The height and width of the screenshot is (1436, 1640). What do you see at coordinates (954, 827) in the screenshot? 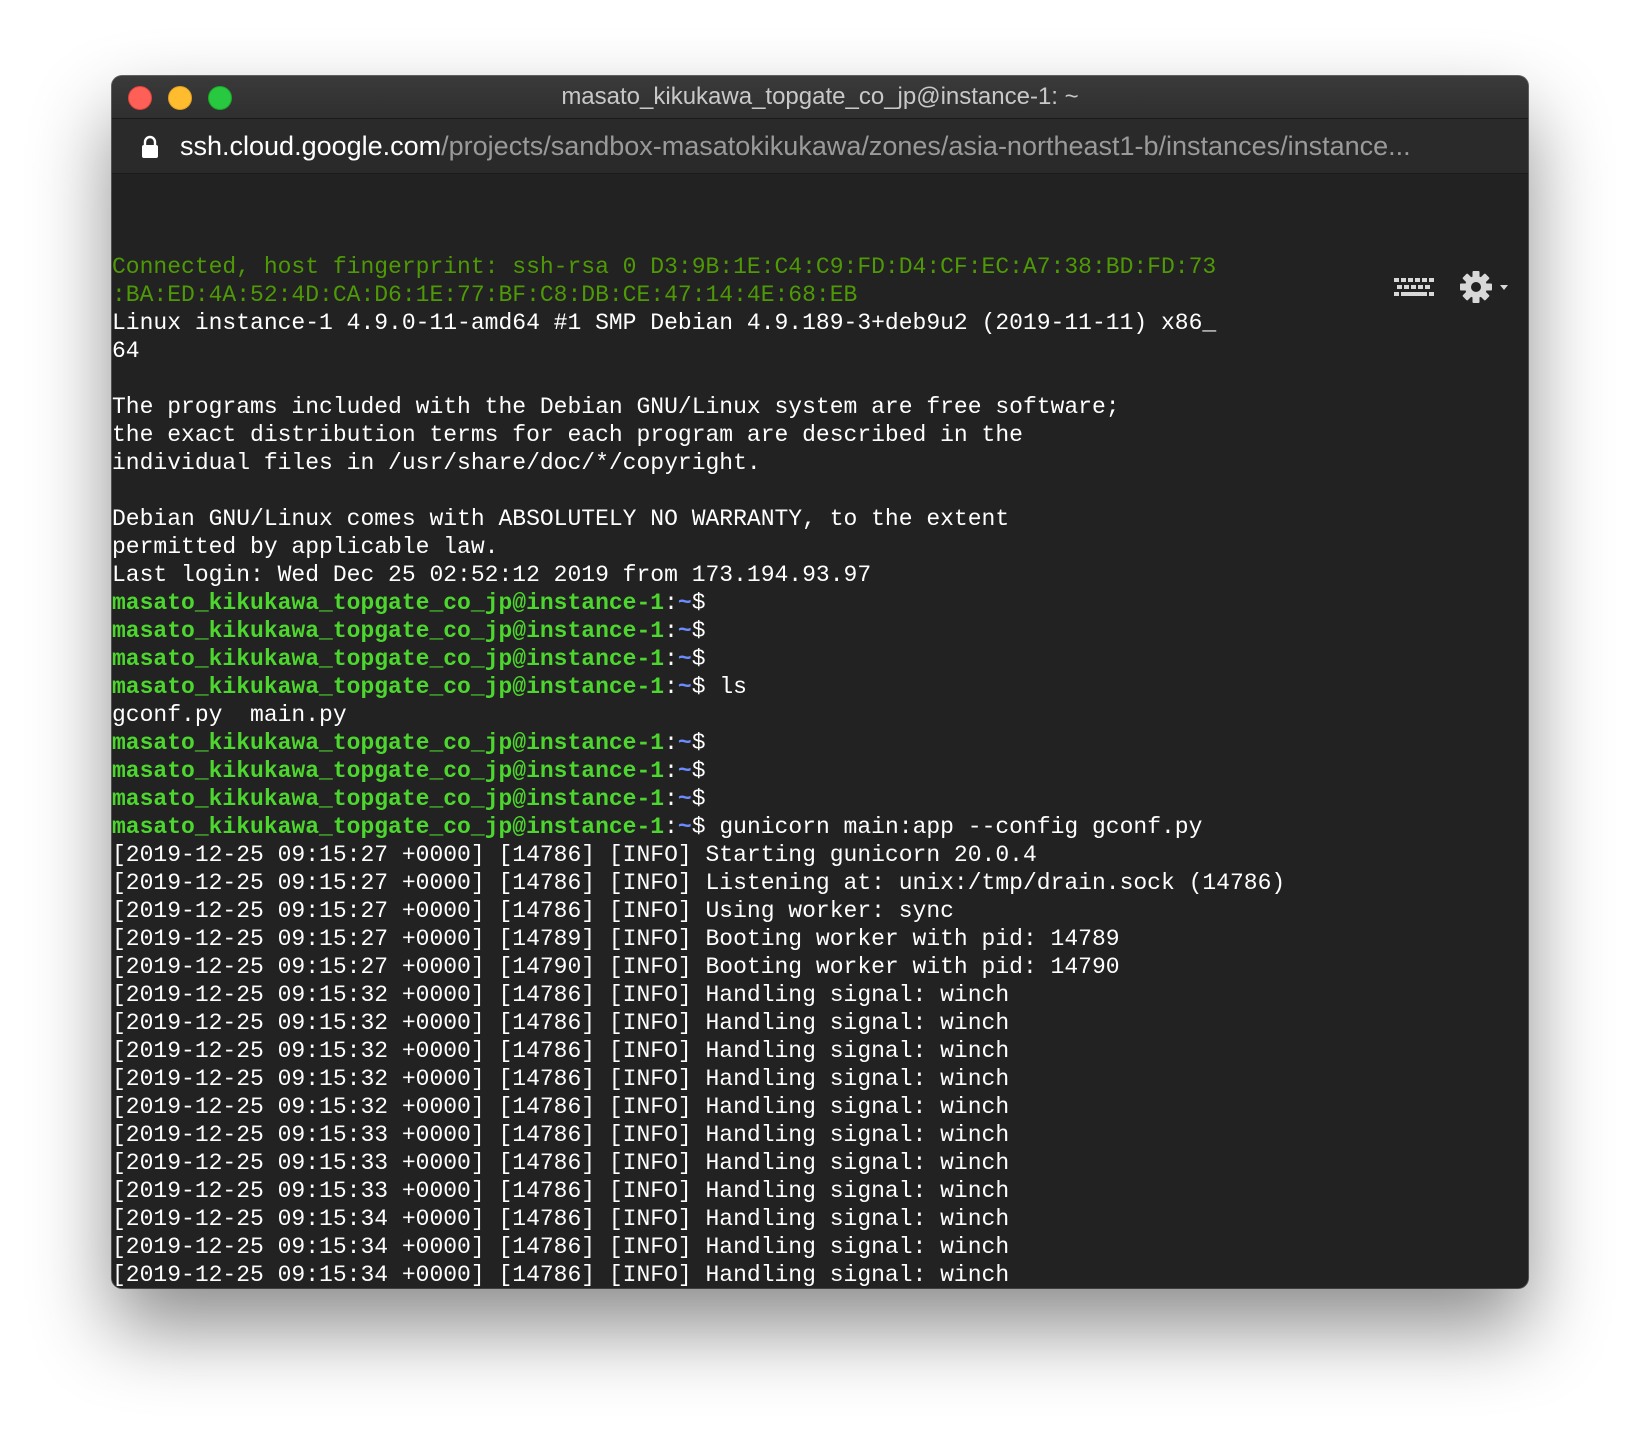
I see `prompt-command: gunicorn main:app --config gconf.py` at bounding box center [954, 827].